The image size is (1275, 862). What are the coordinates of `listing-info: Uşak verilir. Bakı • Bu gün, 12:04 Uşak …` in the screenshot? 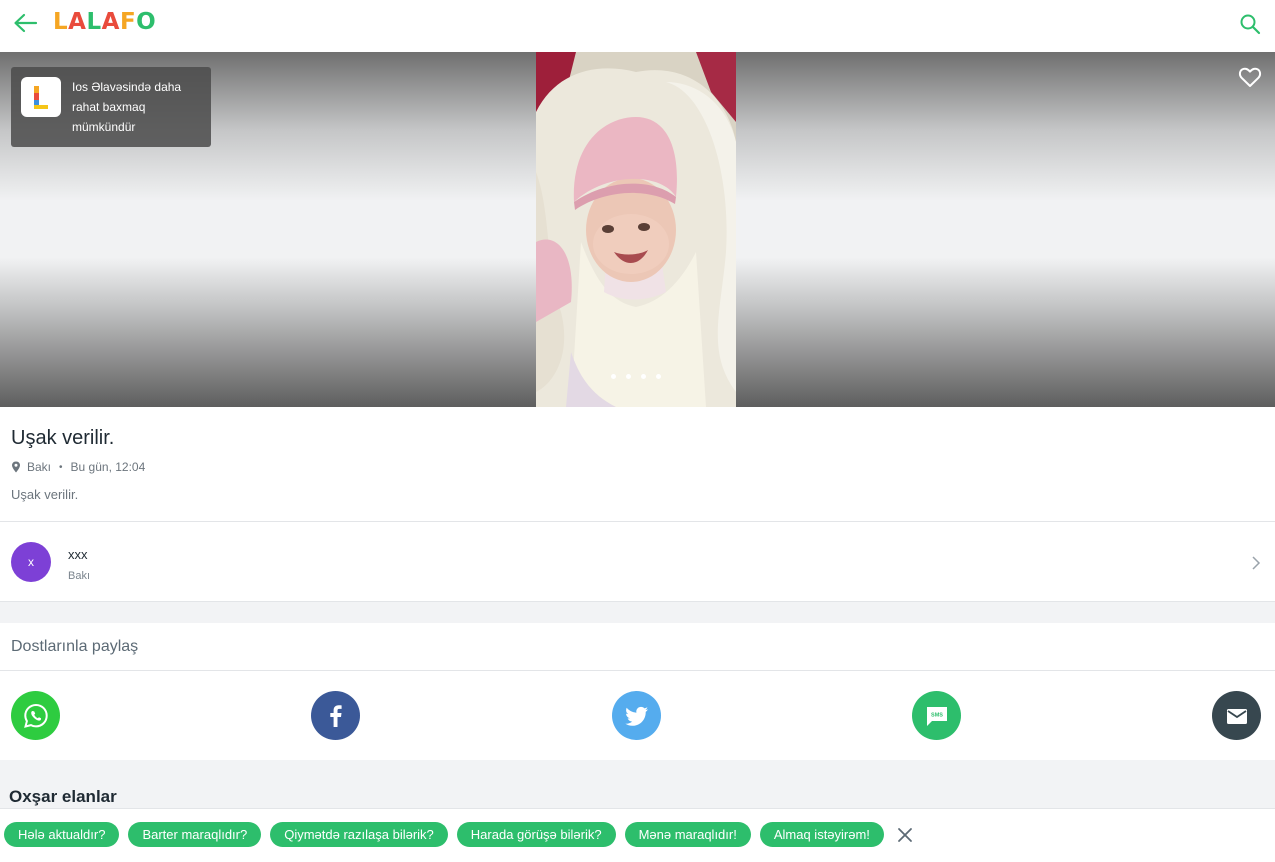 It's located at (637, 464).